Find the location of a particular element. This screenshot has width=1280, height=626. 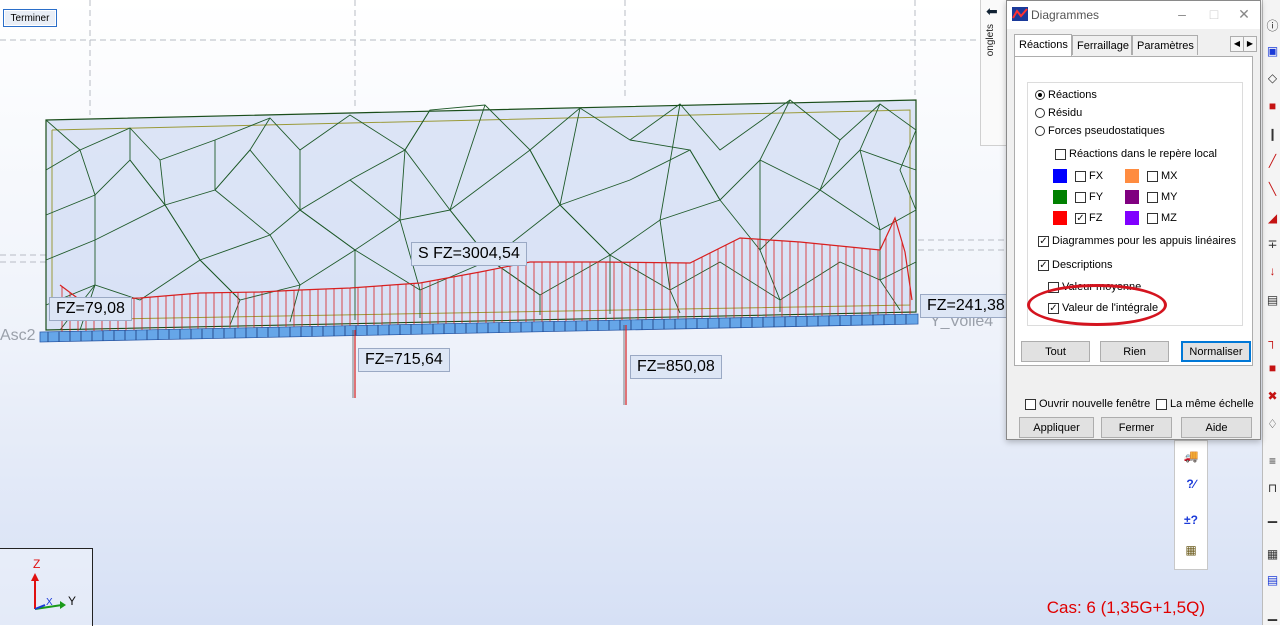

reaction-label-mid1: FZ=715,64 is located at coordinates (404, 360).